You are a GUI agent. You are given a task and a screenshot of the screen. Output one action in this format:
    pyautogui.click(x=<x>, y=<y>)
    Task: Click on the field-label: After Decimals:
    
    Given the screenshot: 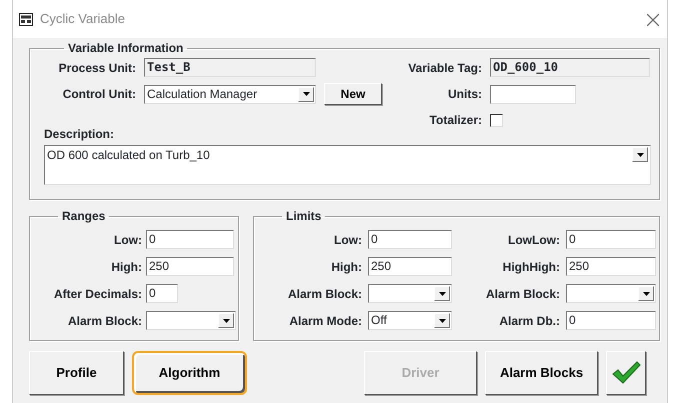 What is the action you would take?
    pyautogui.click(x=97, y=294)
    